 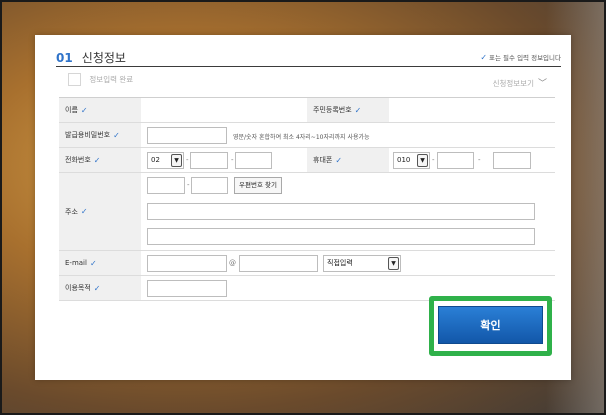 What do you see at coordinates (209, 185) in the screenshot?
I see `zip-last-input` at bounding box center [209, 185].